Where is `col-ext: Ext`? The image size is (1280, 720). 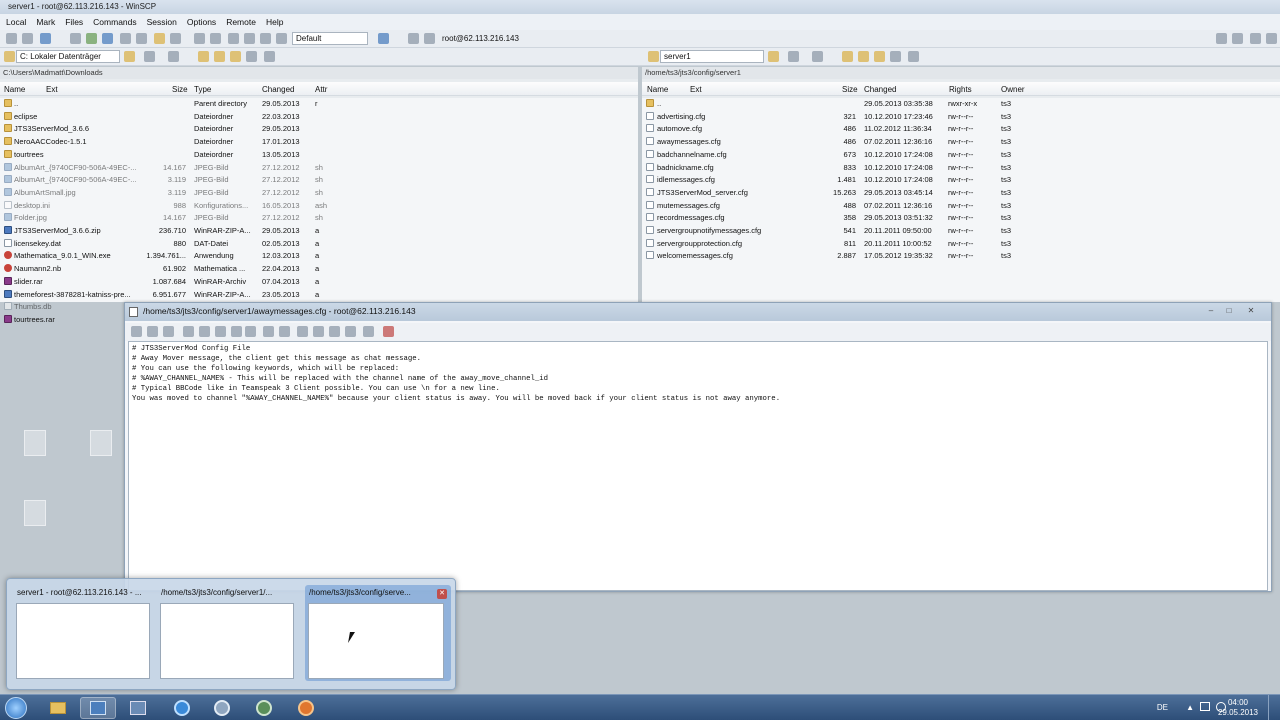
col-ext: Ext is located at coordinates (696, 89).